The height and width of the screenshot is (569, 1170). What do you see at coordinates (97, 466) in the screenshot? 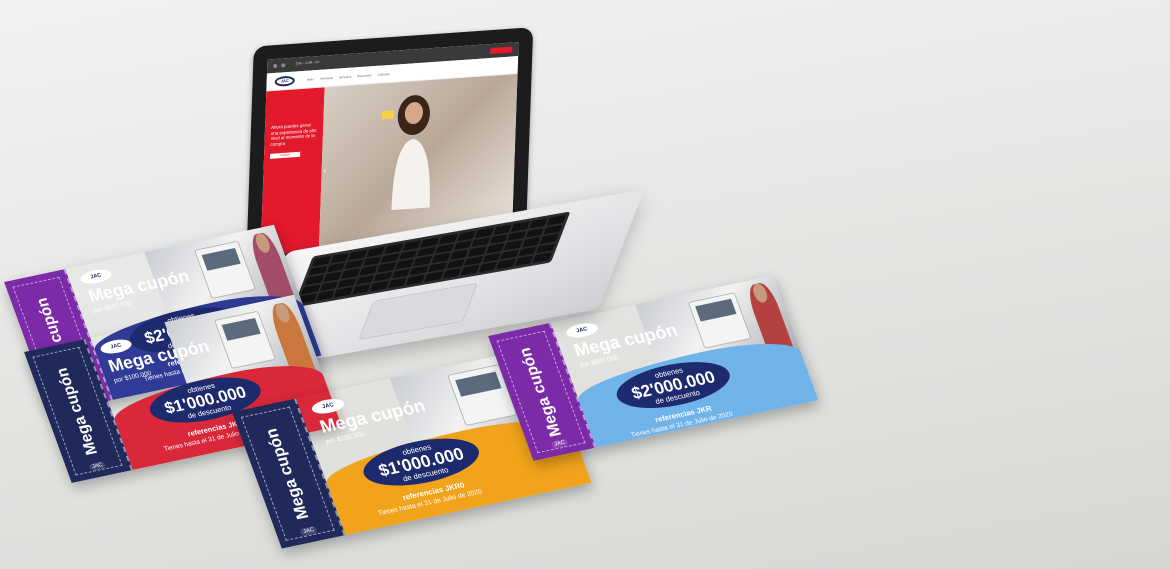
I see `stub-logo: JAC` at bounding box center [97, 466].